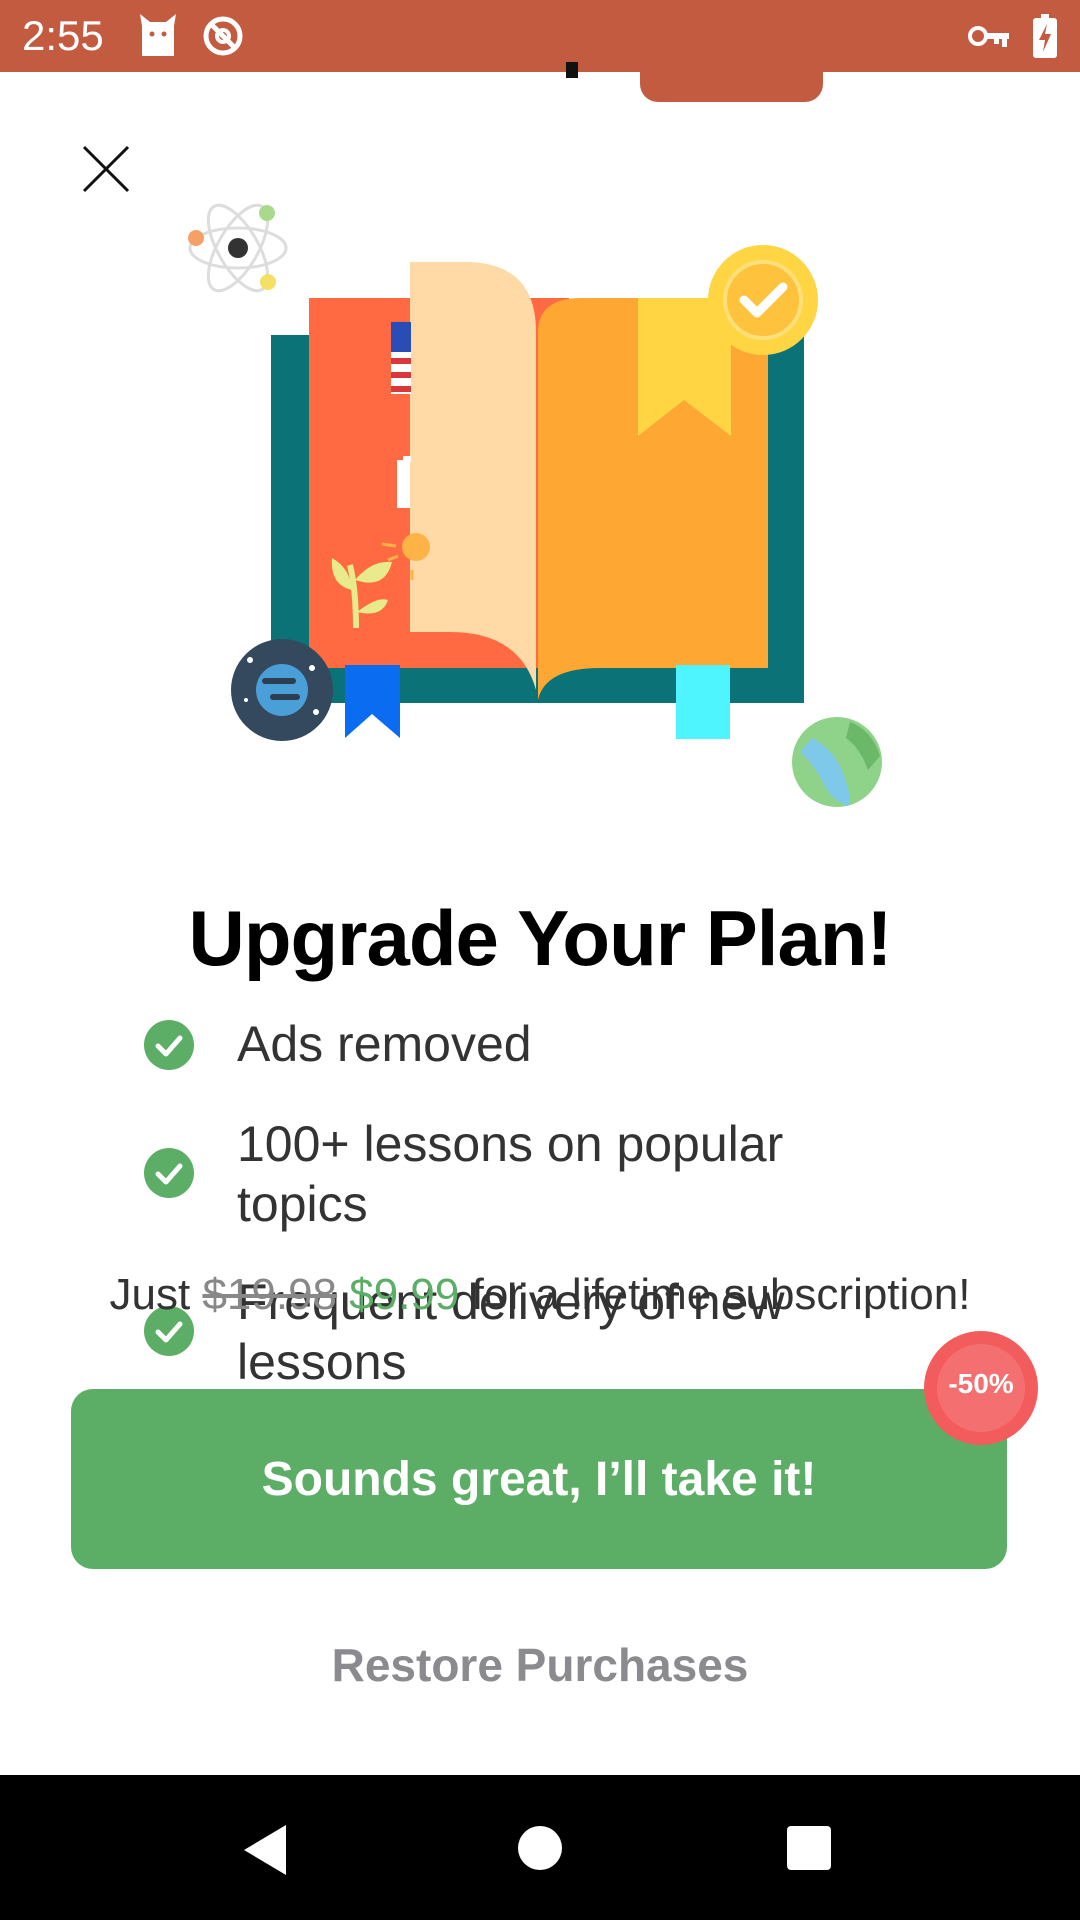 The height and width of the screenshot is (1920, 1080). I want to click on offer-suffix: for a lifetime subscription!, so click(721, 1294).